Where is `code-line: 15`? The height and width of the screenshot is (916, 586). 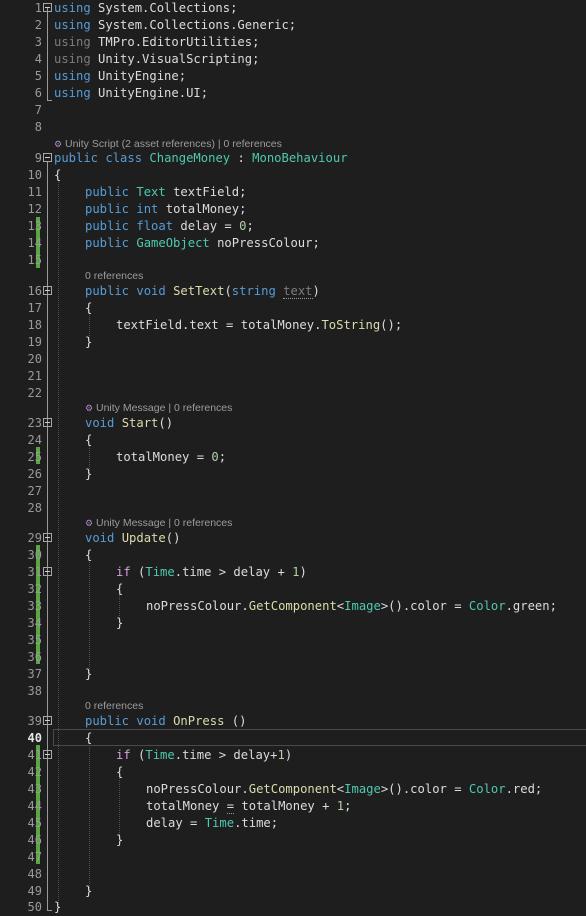 code-line: 15 is located at coordinates (293, 260).